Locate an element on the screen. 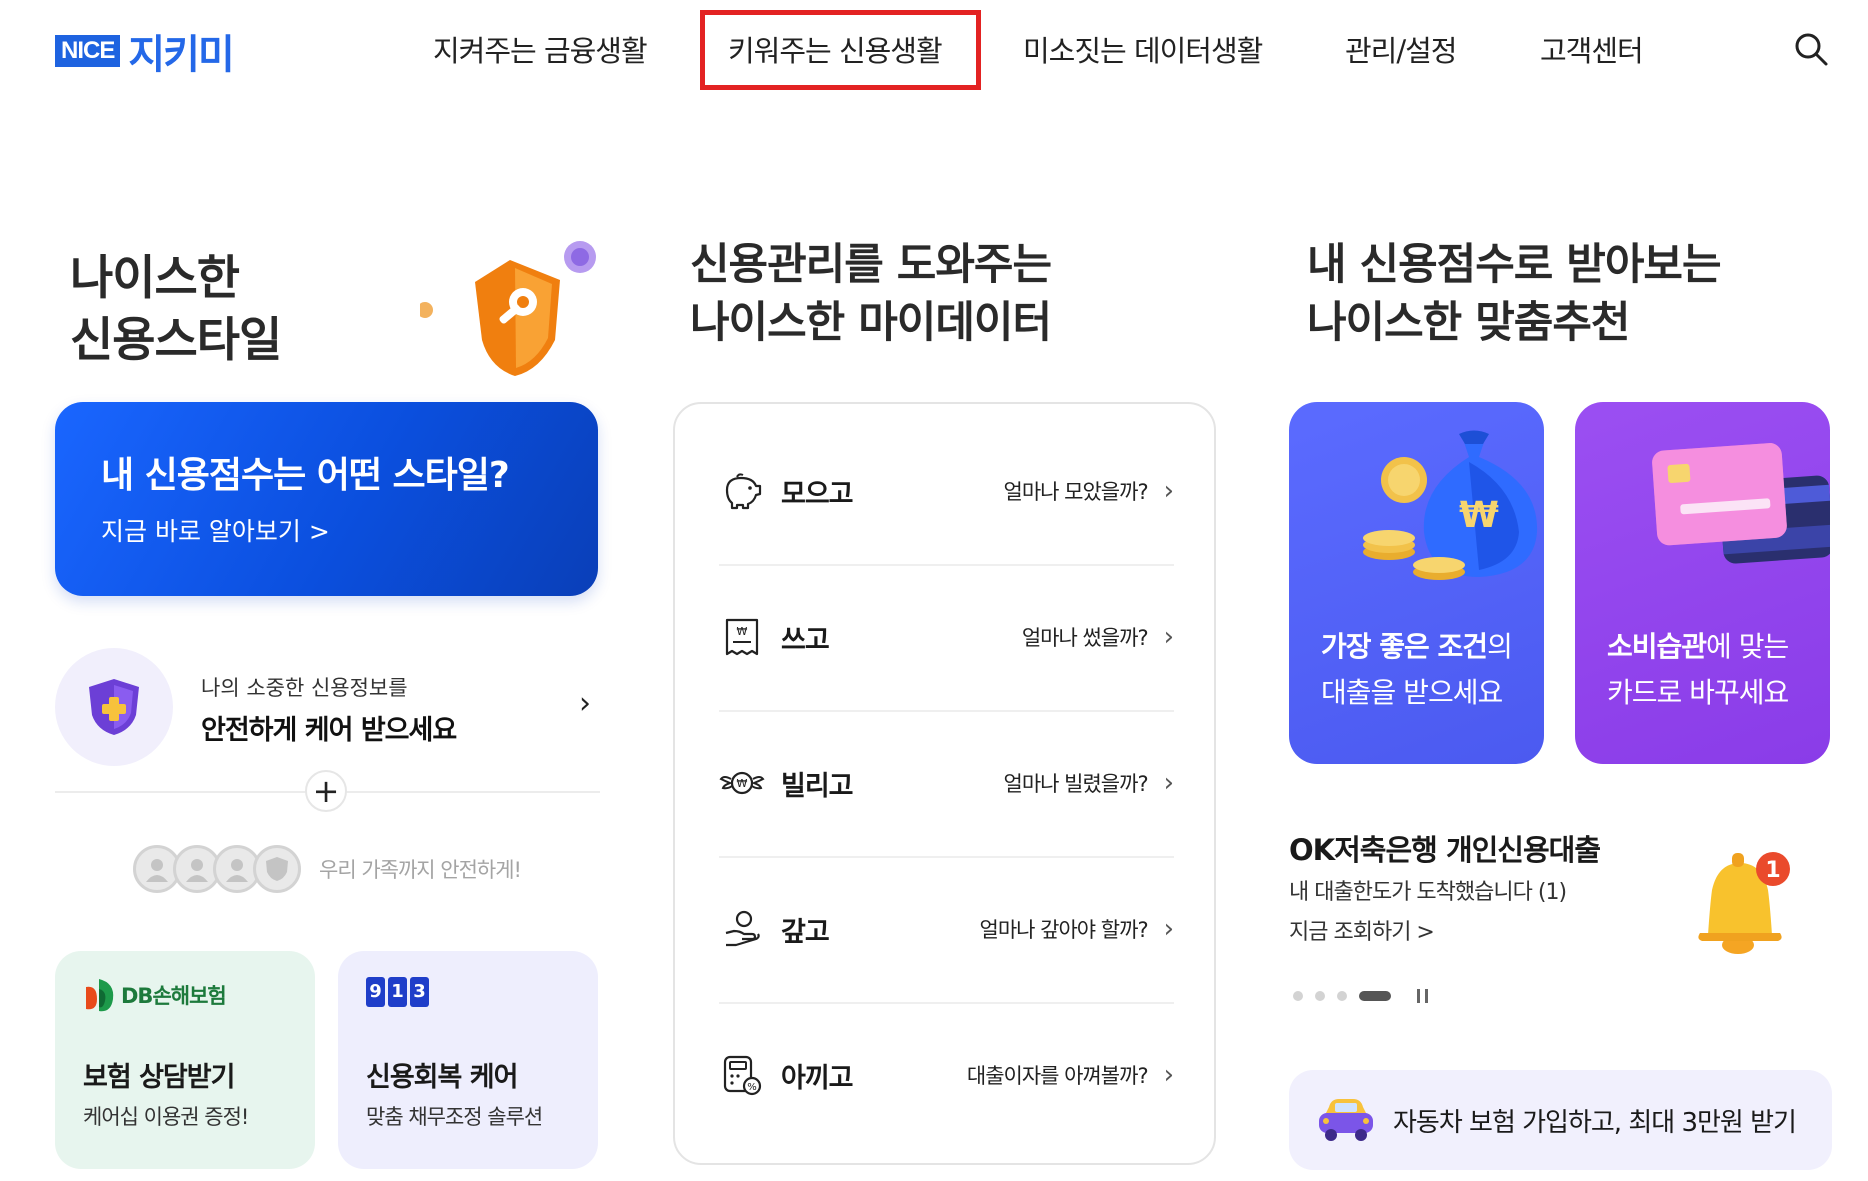  mydata-question: 얼마나 갚아야 할까? is located at coordinates (1064, 930).